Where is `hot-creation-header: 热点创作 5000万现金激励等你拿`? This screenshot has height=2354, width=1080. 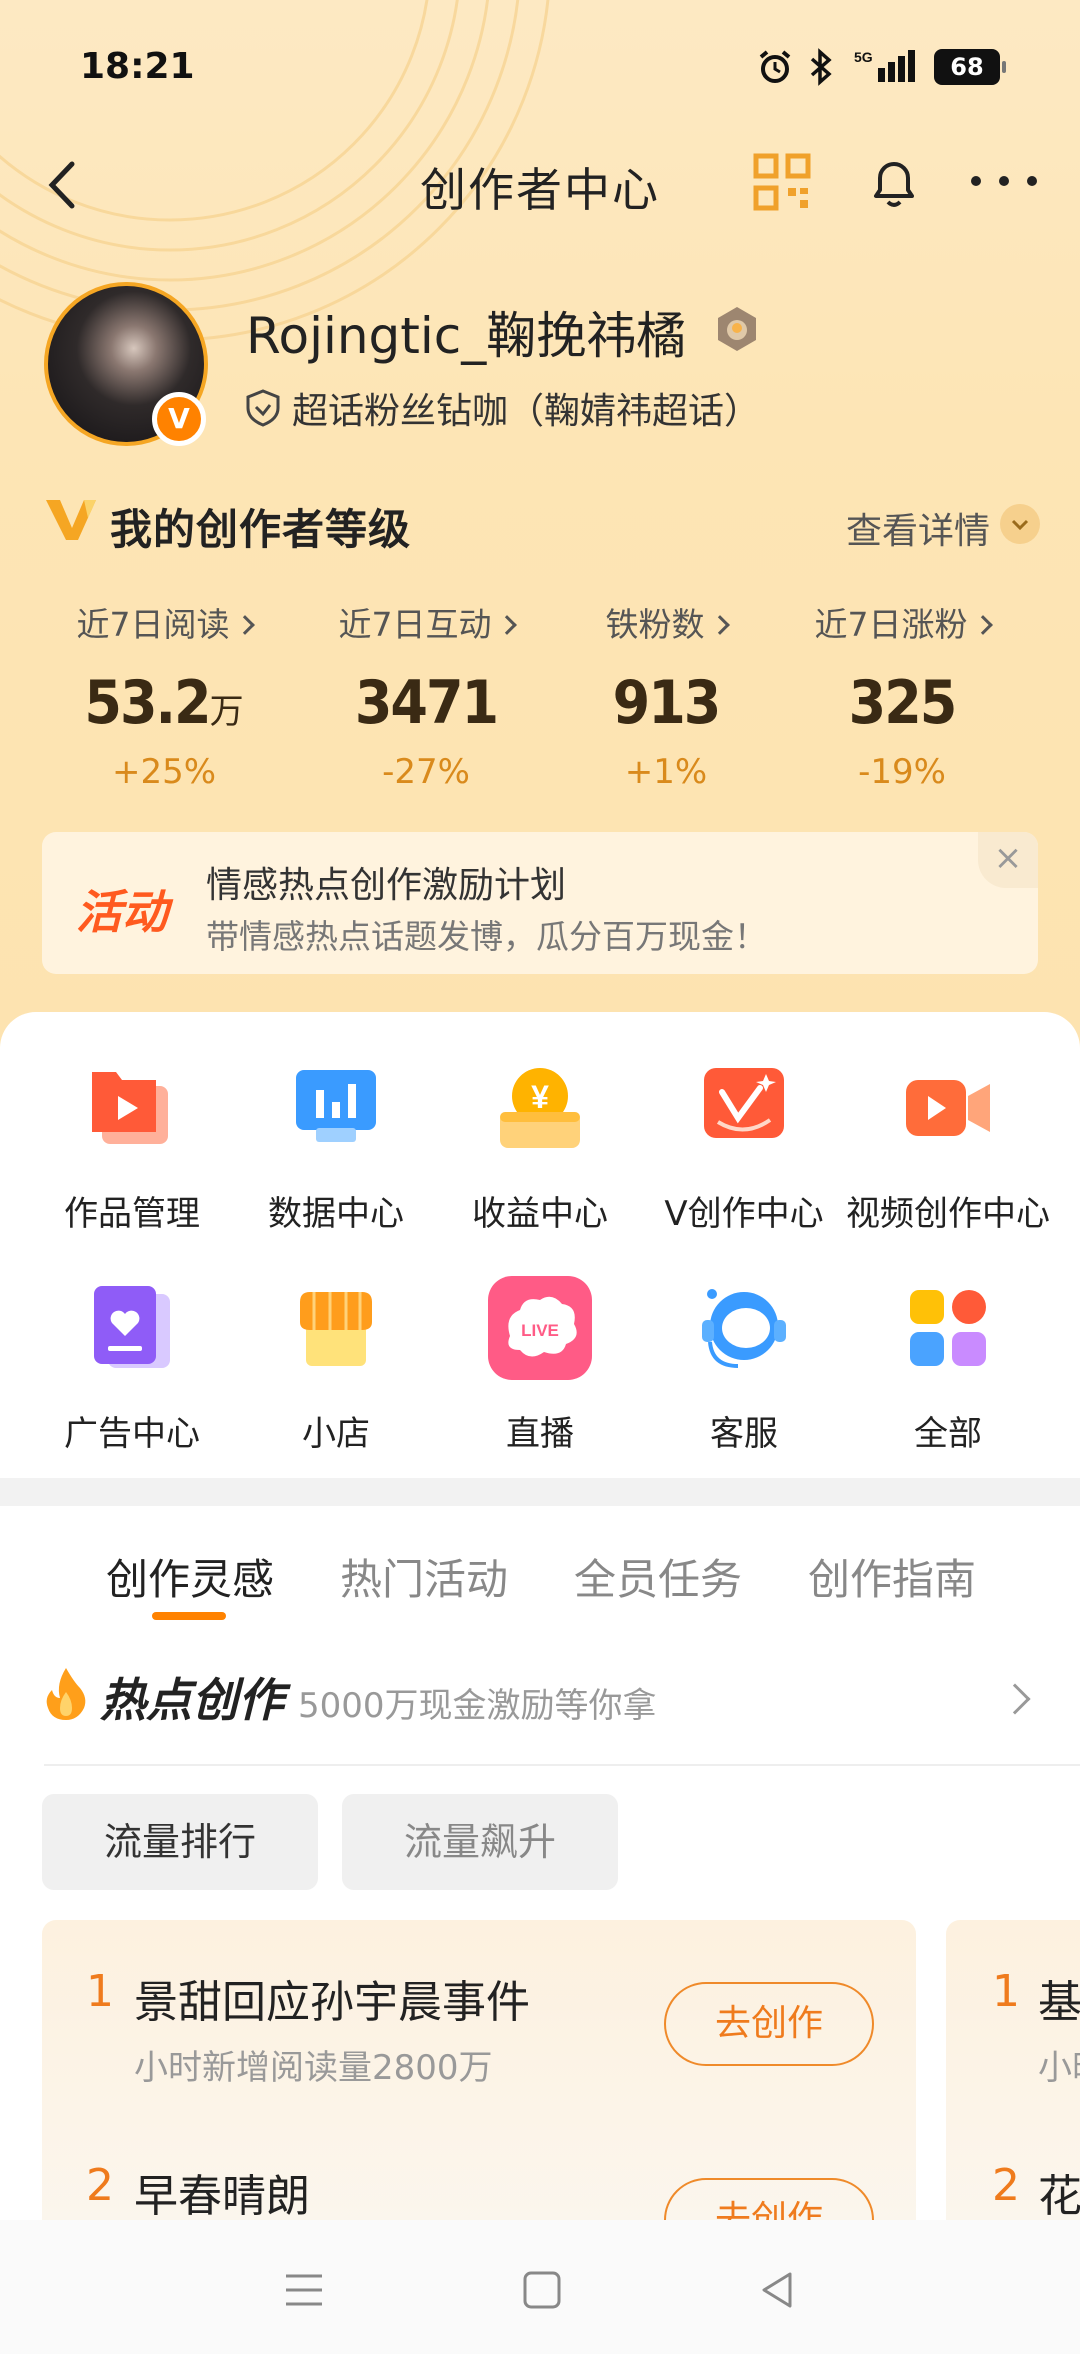 hot-creation-header: 热点创作 5000万现金激励等你拿 is located at coordinates (542, 1704).